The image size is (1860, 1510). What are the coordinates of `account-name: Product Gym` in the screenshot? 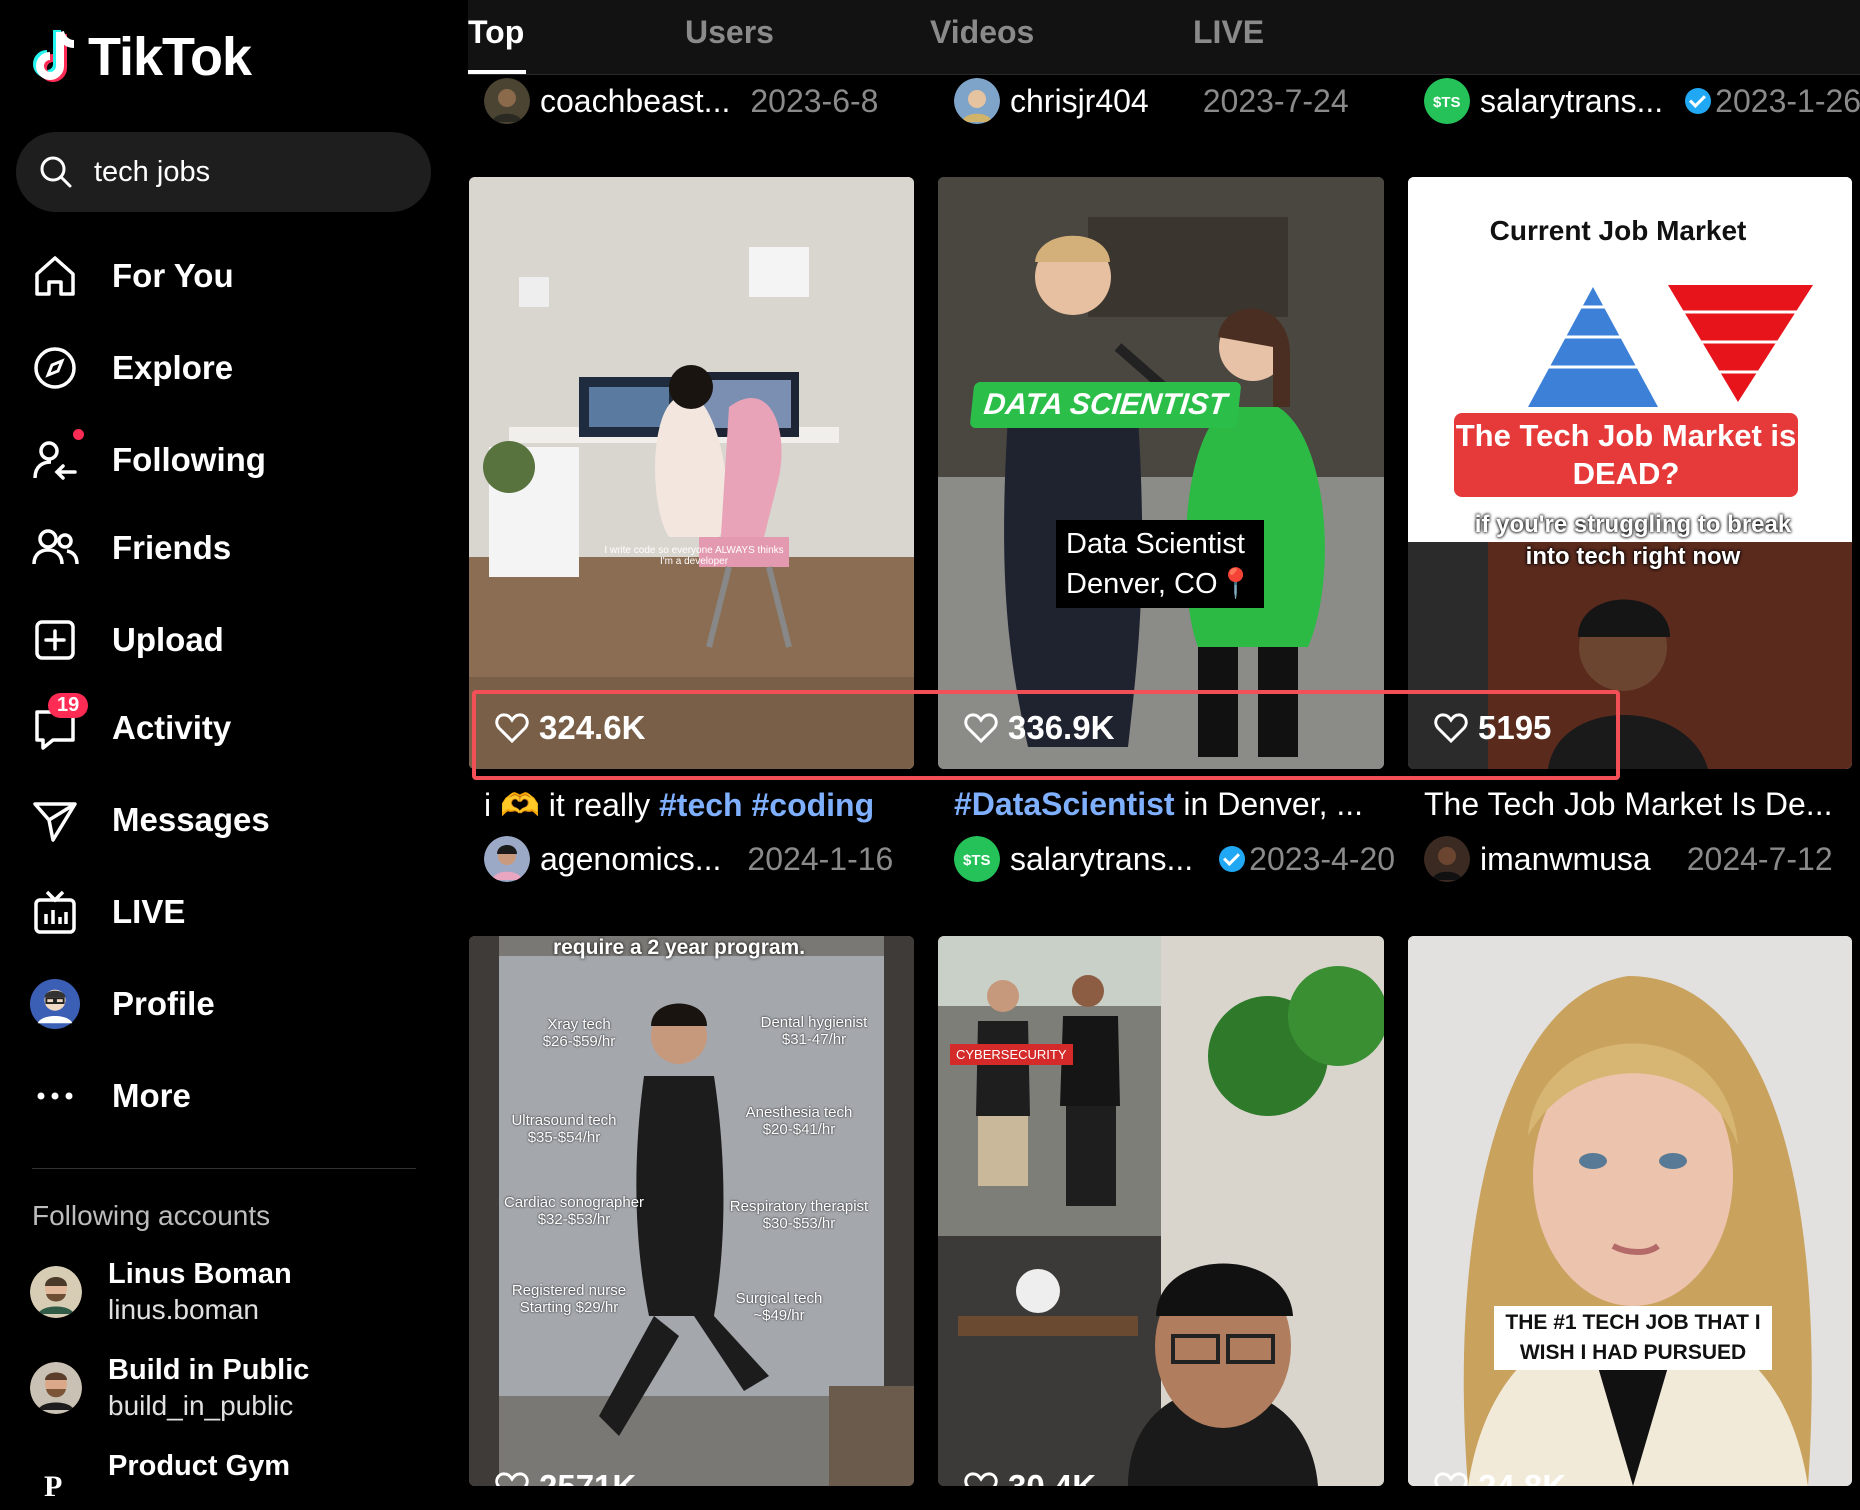 It's located at (199, 1466).